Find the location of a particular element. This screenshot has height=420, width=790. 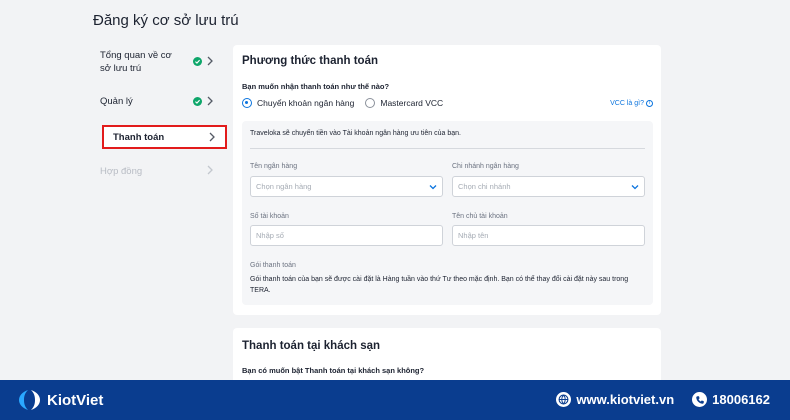

phone-text: 18006162 is located at coordinates (741, 399).